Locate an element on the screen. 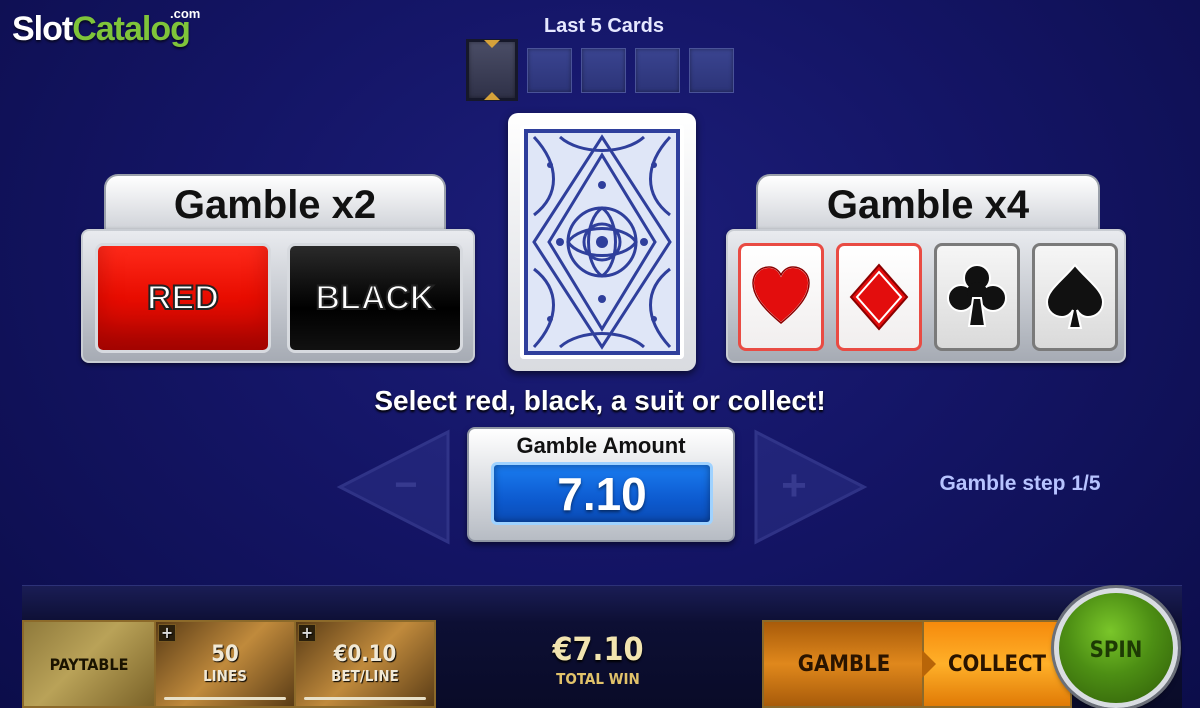 The width and height of the screenshot is (1200, 708). spin-button: SPIN is located at coordinates (1116, 648).